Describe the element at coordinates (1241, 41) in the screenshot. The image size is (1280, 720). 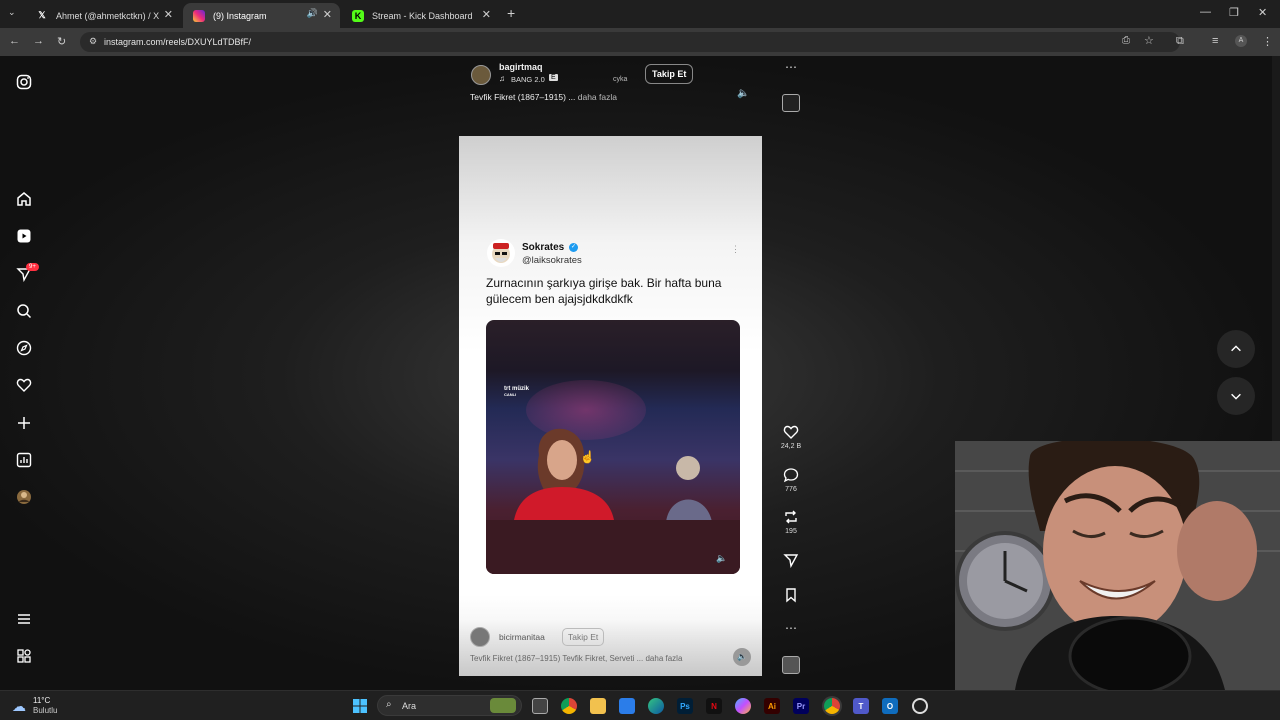
I see `profile-avatar: A` at that location.